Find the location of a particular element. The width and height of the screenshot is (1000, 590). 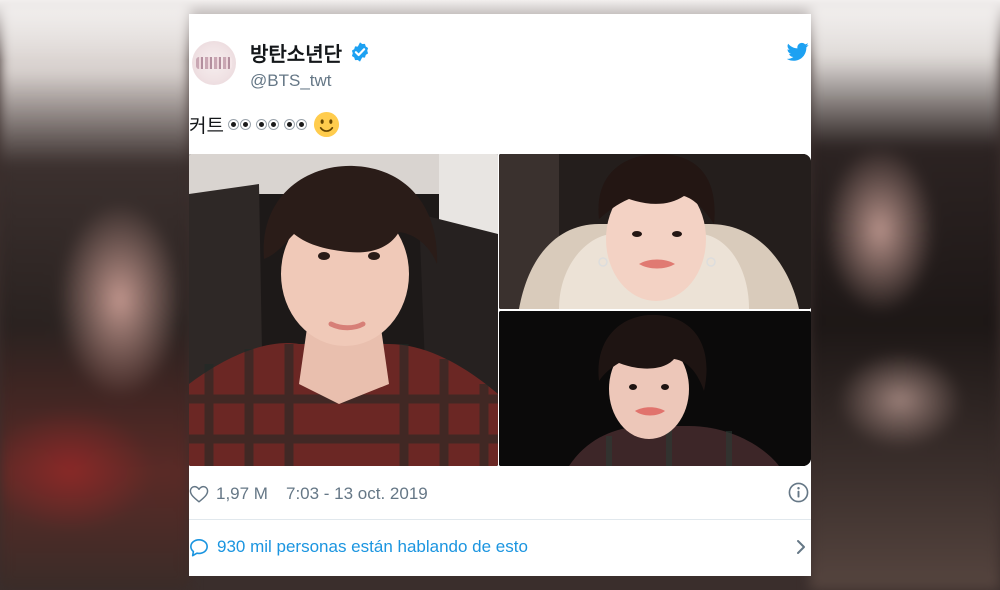

eyes-emoji-row is located at coordinates (269, 124).